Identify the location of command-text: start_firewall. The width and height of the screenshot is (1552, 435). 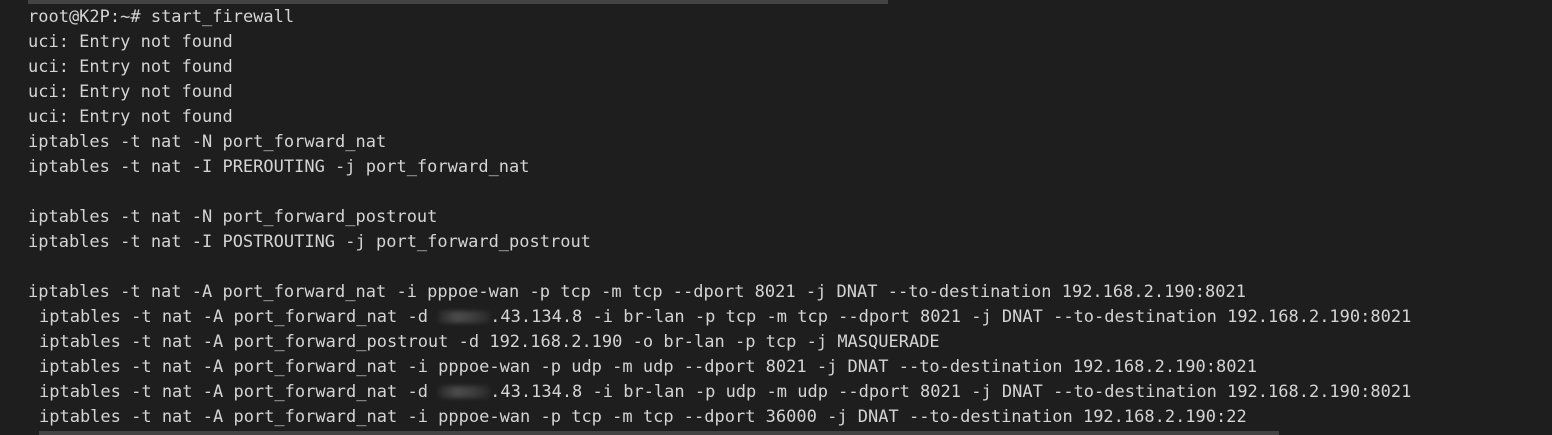
(222, 17).